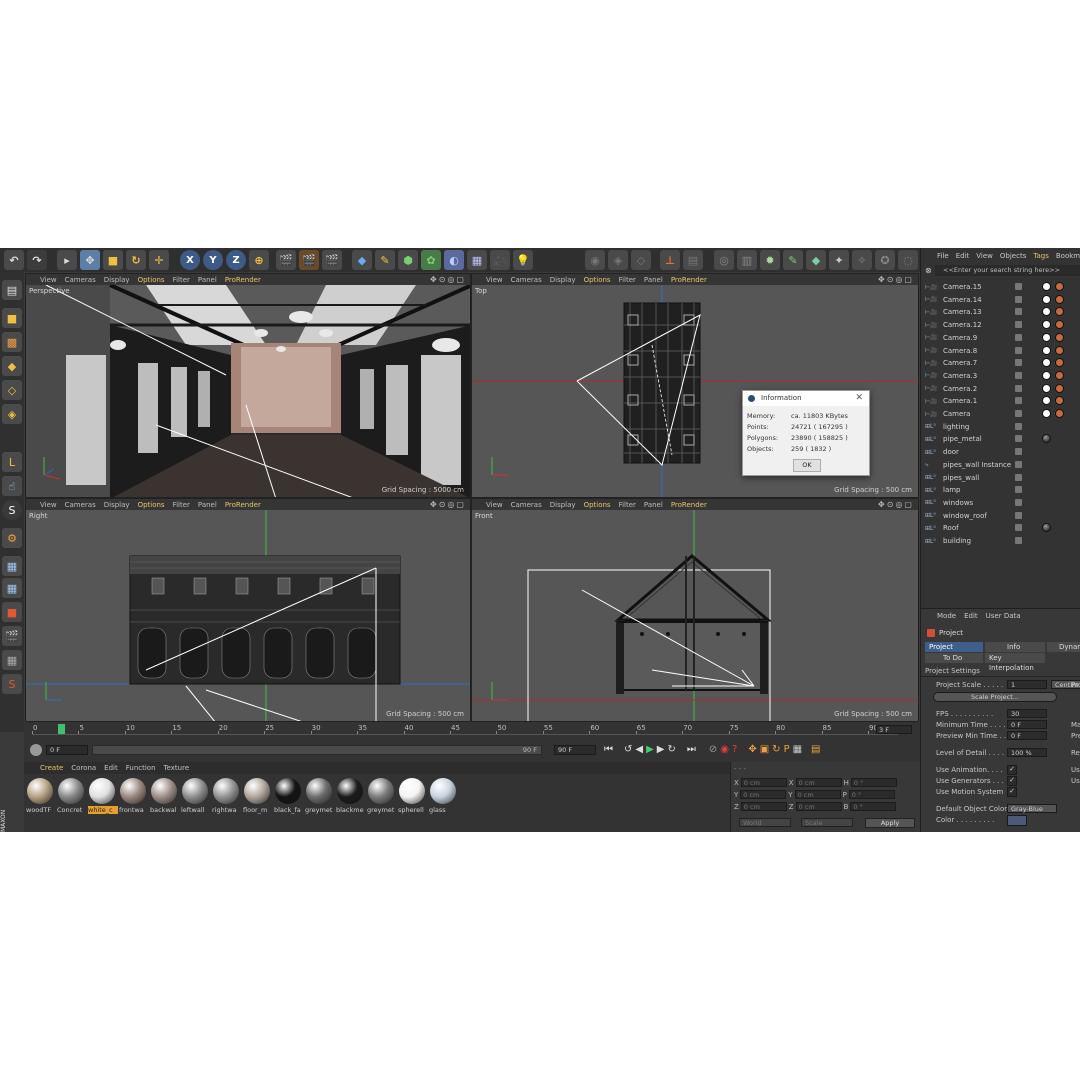 This screenshot has width=1080, height=1080. What do you see at coordinates (1046, 439) in the screenshot?
I see `material-tag-icon` at bounding box center [1046, 439].